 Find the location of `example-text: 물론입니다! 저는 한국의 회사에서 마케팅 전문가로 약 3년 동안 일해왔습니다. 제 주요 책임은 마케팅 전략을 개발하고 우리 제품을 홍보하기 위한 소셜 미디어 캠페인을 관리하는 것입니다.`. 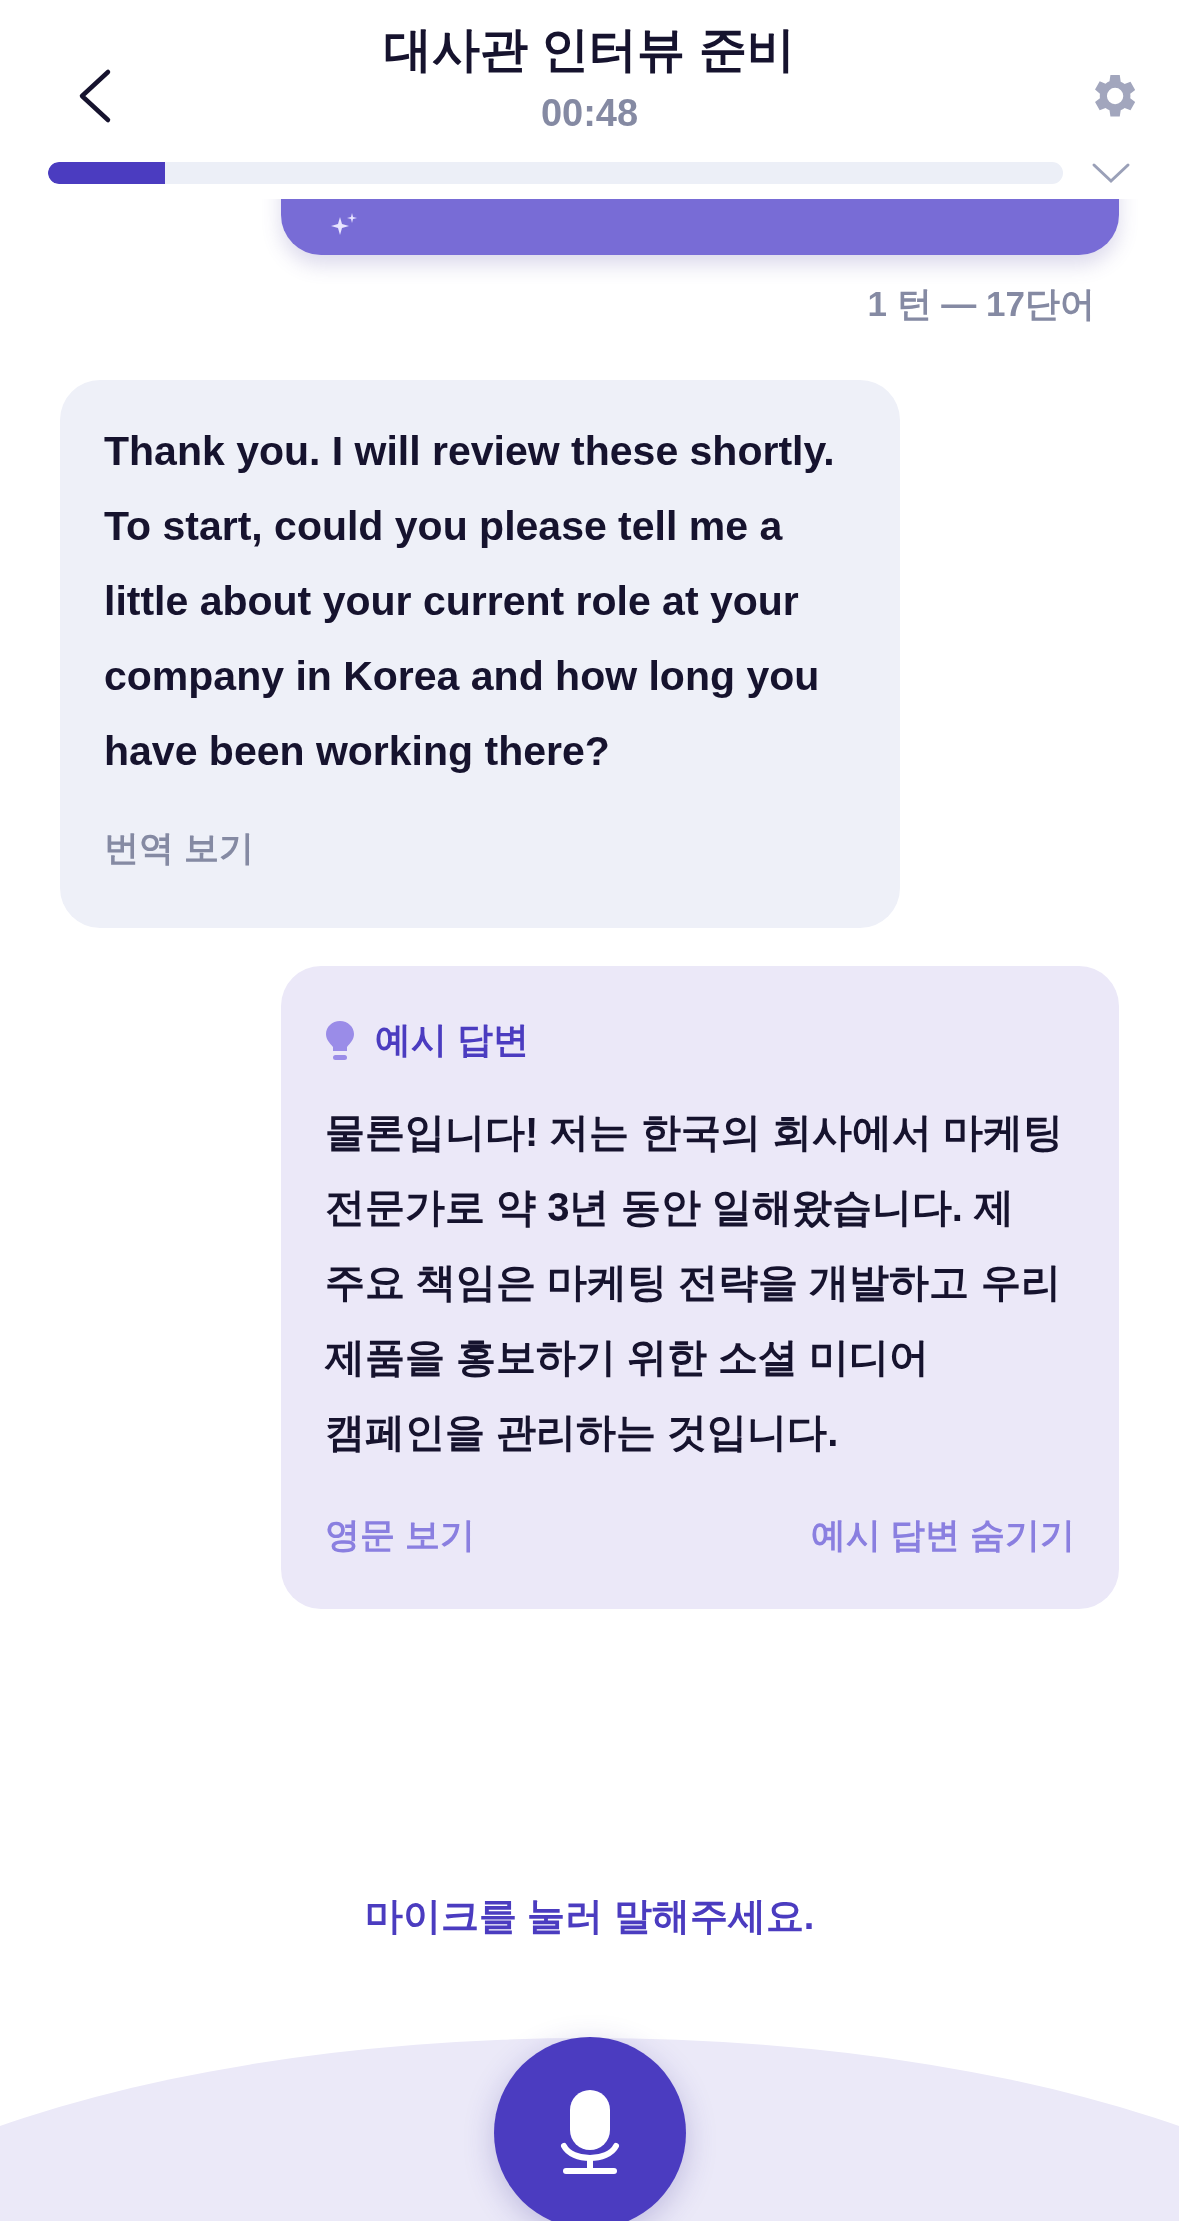

example-text: 물론입니다! 저는 한국의 회사에서 마케팅 전문가로 약 3년 동안 일해왔습니다. 제 주요 책임은 마케팅 전략을 개발하고 우리 제품을 홍보하기 위한 소셜 미디어 캠페인을 관리하는 것입니다. is located at coordinates (694, 1282).